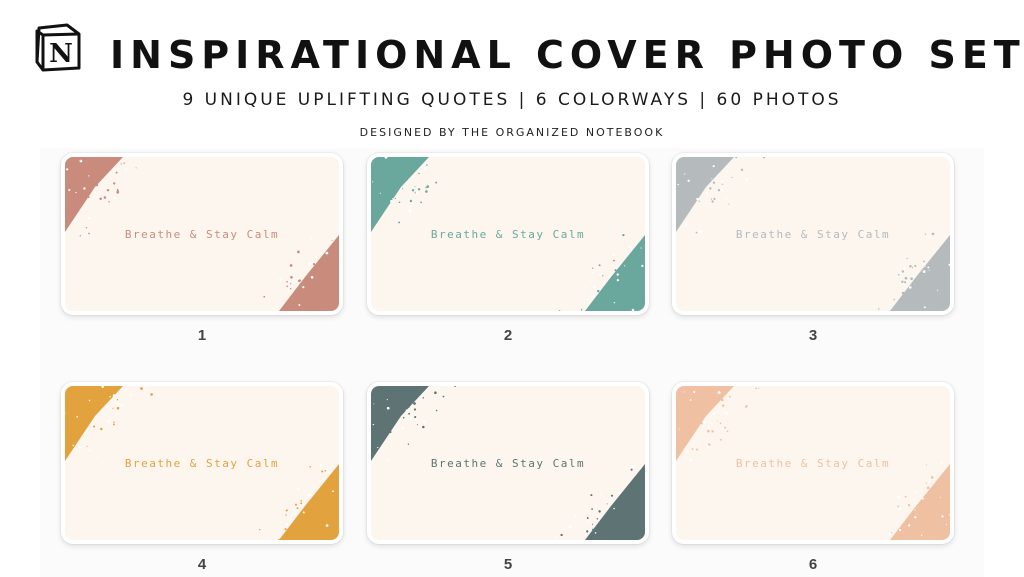 This screenshot has width=1024, height=577. Describe the element at coordinates (61, 54) in the screenshot. I see `logo-letter: N` at that location.